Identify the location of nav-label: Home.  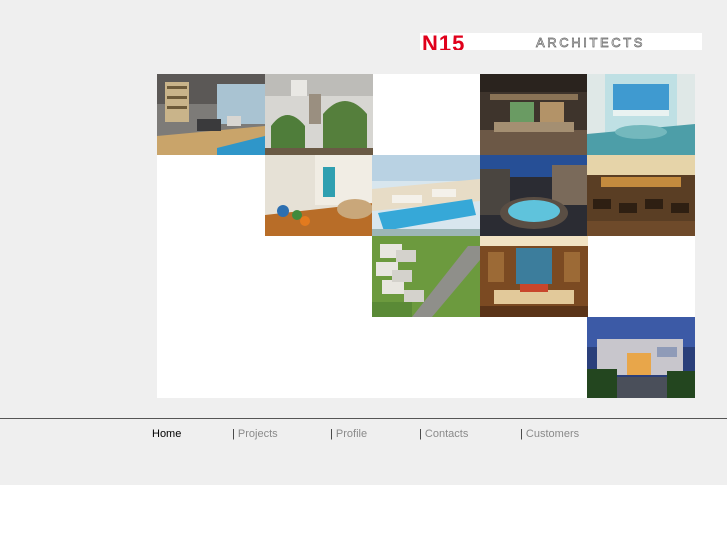
(167, 434).